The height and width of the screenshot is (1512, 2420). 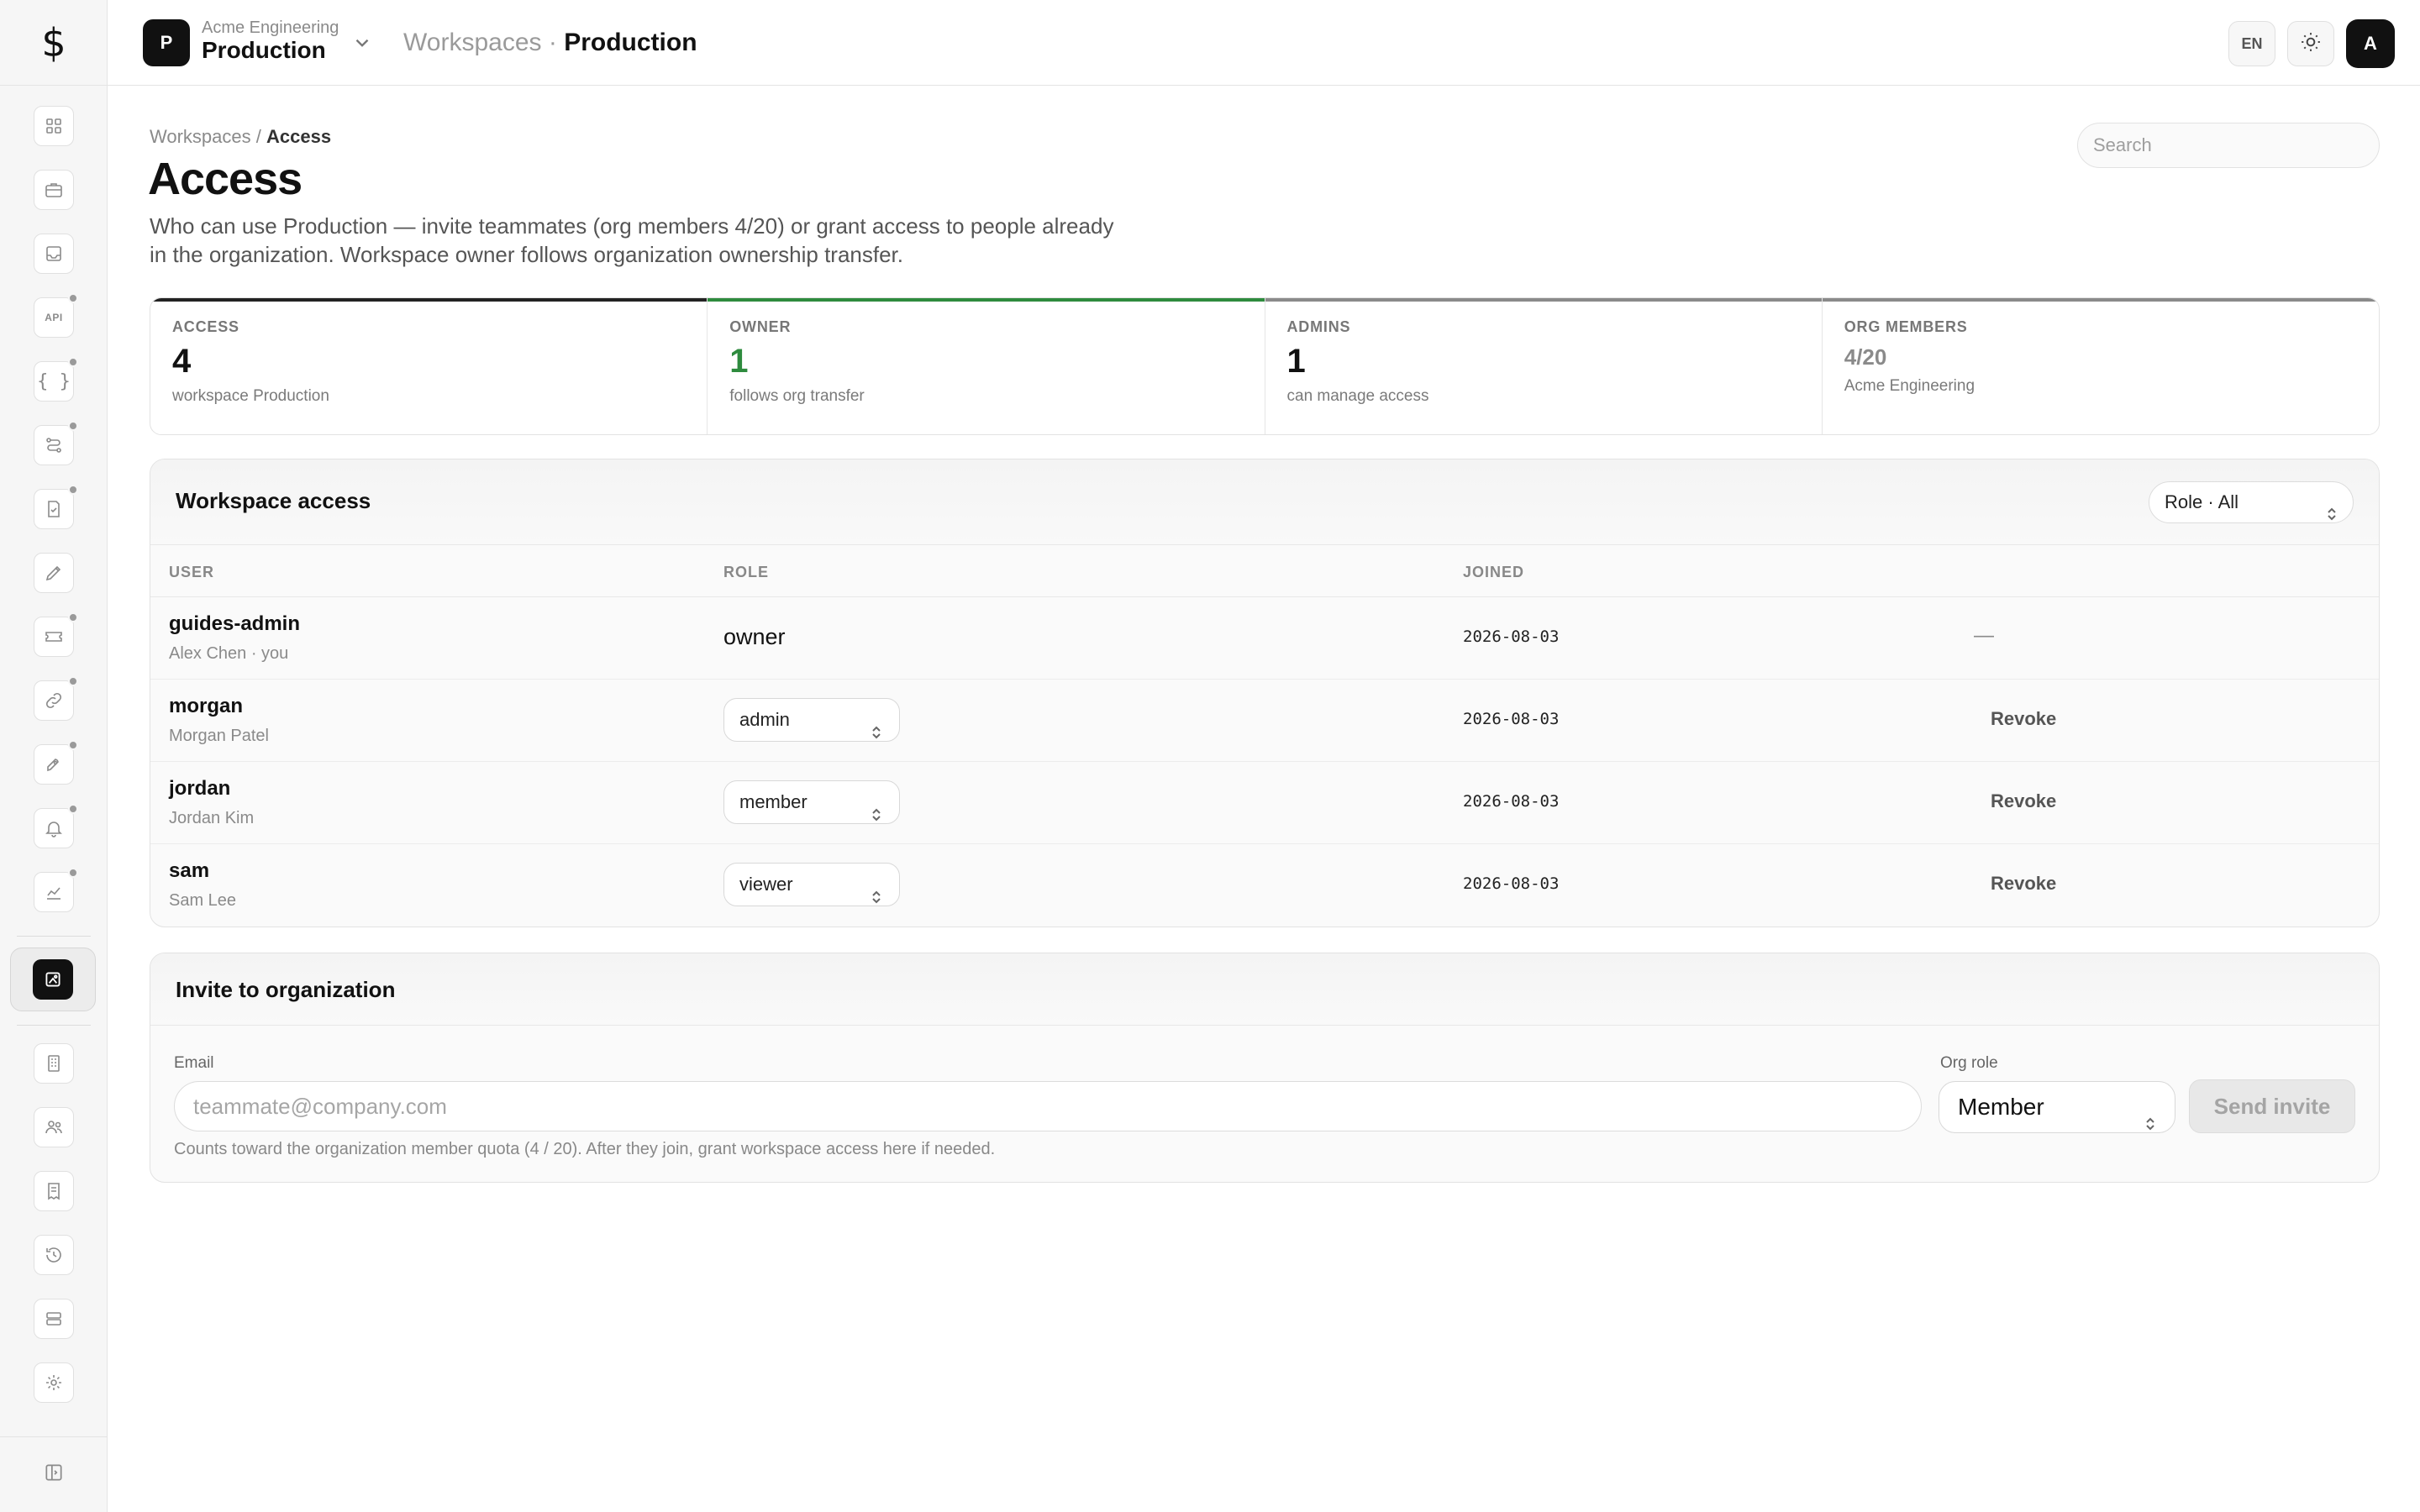 I want to click on user-username: guides-admin, so click(x=235, y=623).